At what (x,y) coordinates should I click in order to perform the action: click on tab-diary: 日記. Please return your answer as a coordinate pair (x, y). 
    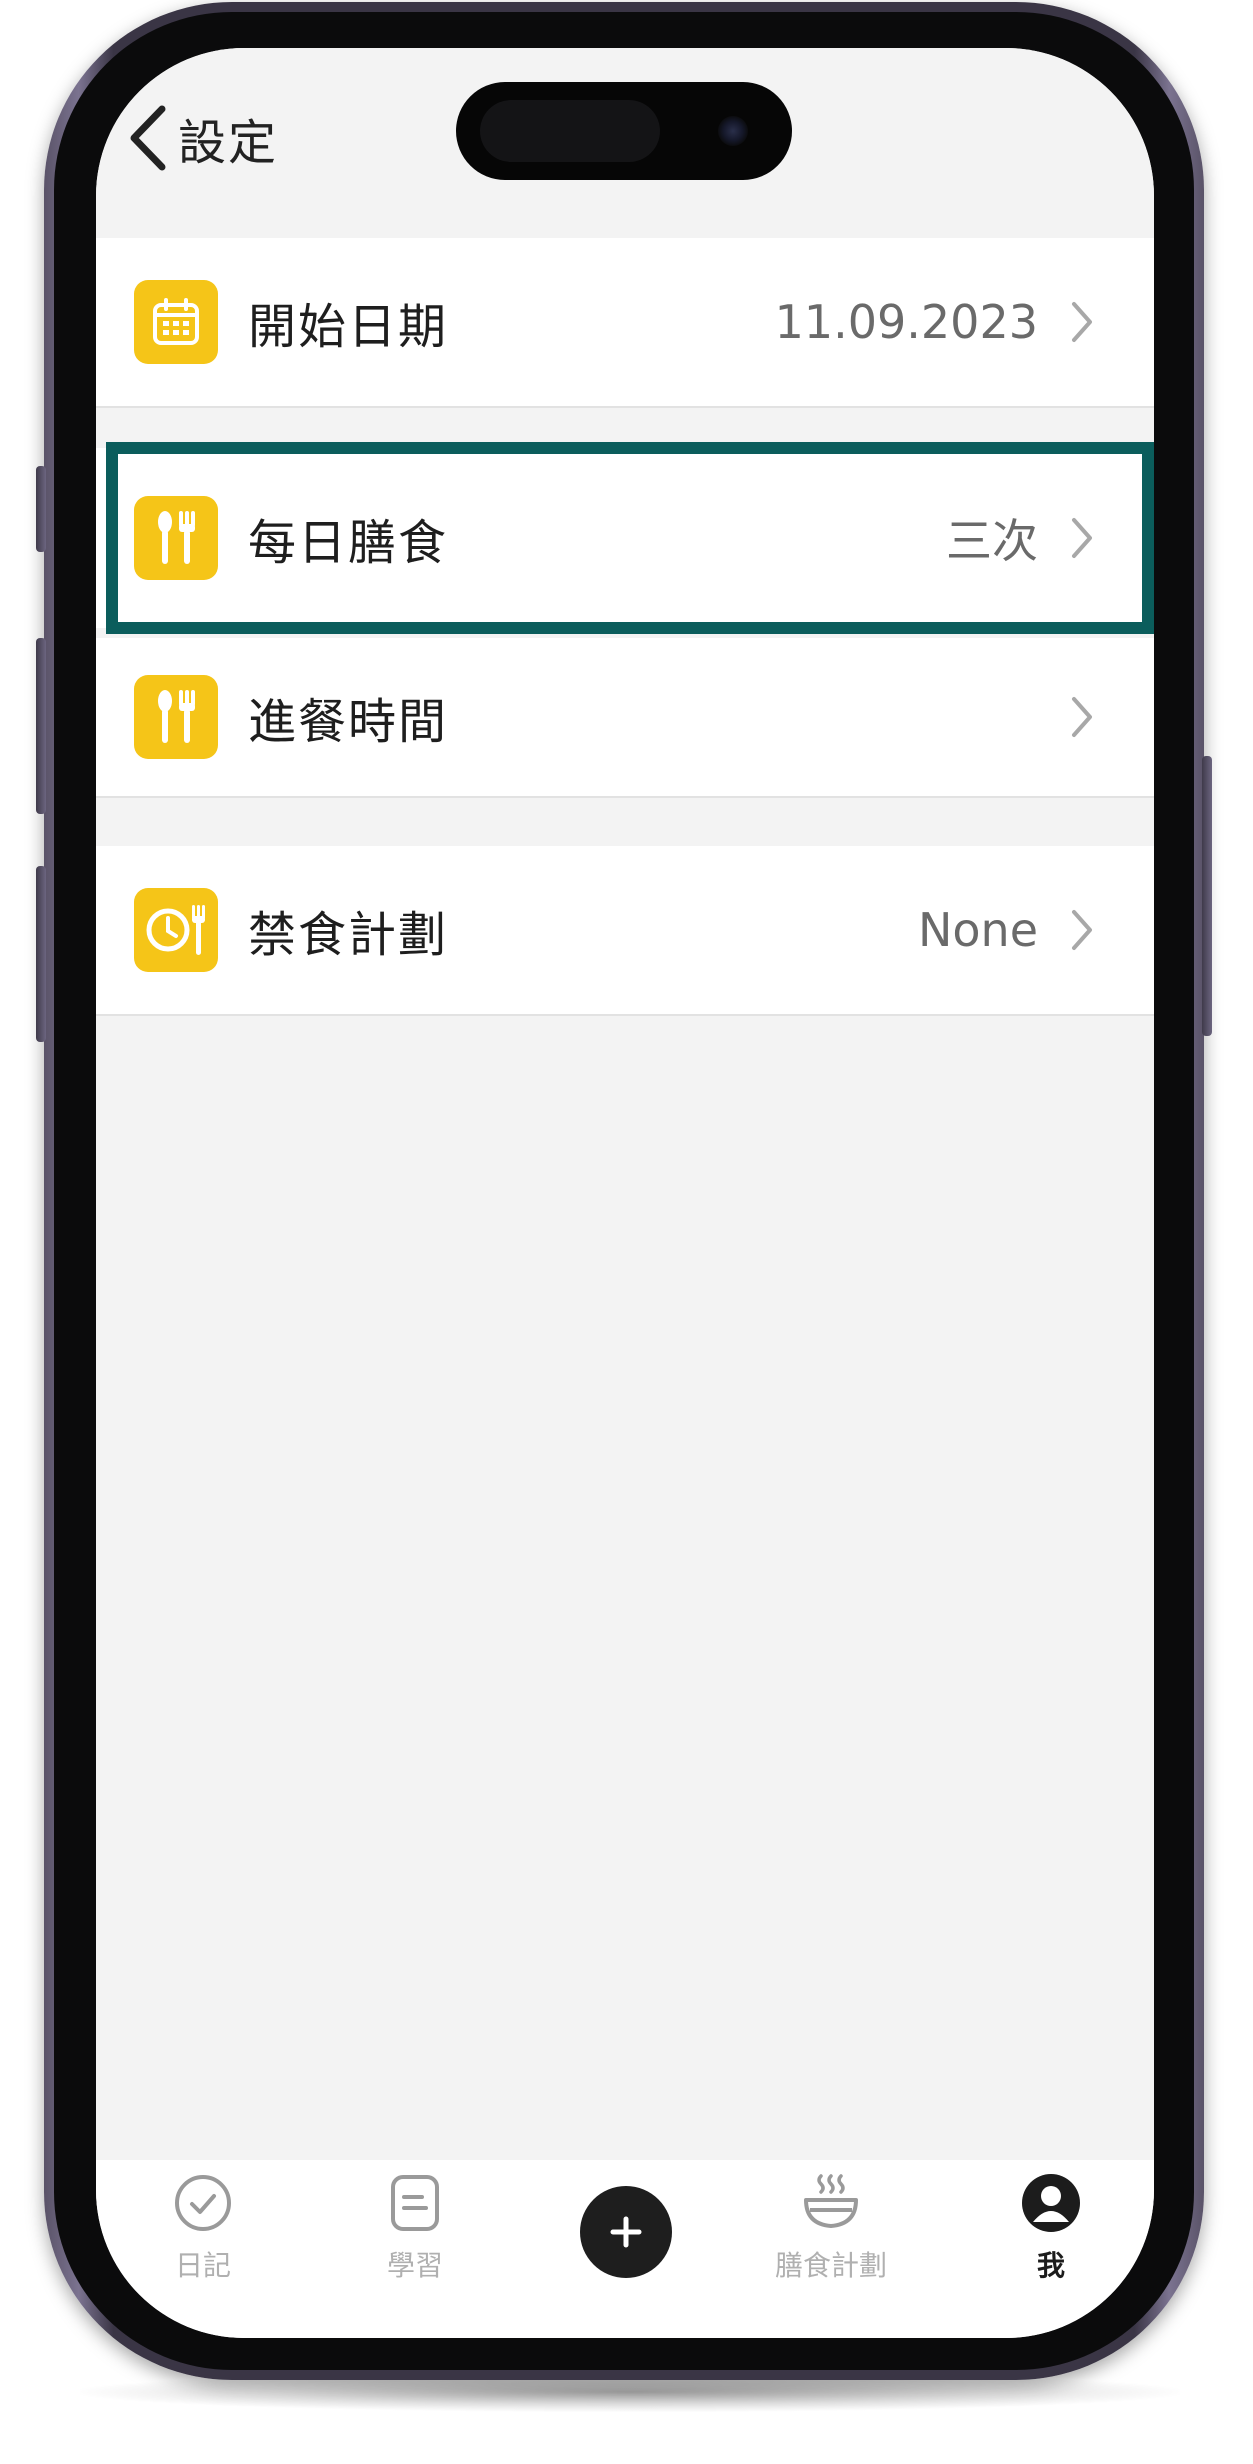
    Looking at the image, I should click on (203, 2228).